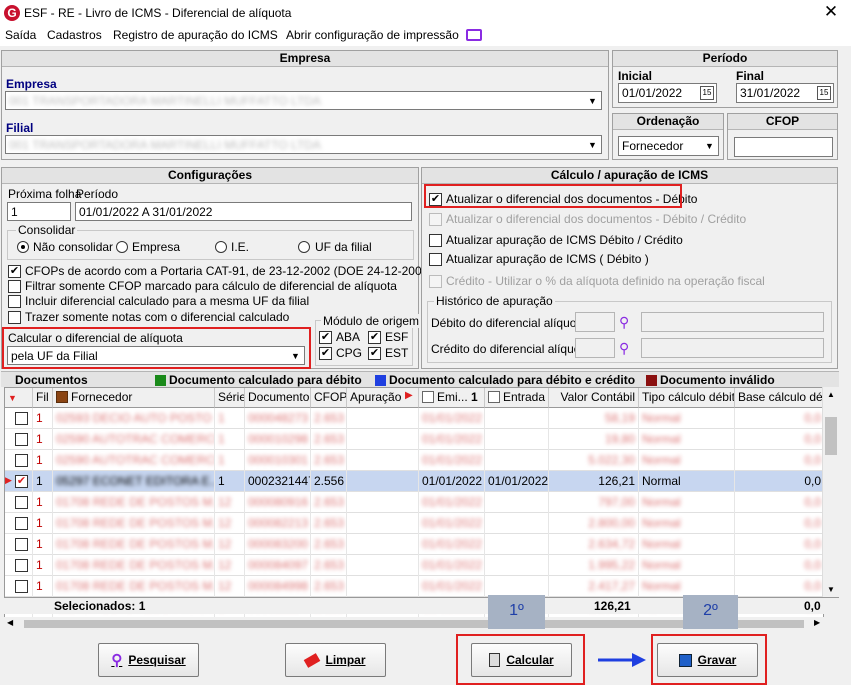 The image size is (851, 685). I want to click on cell-wrap-doc: 000084097, so click(278, 565).